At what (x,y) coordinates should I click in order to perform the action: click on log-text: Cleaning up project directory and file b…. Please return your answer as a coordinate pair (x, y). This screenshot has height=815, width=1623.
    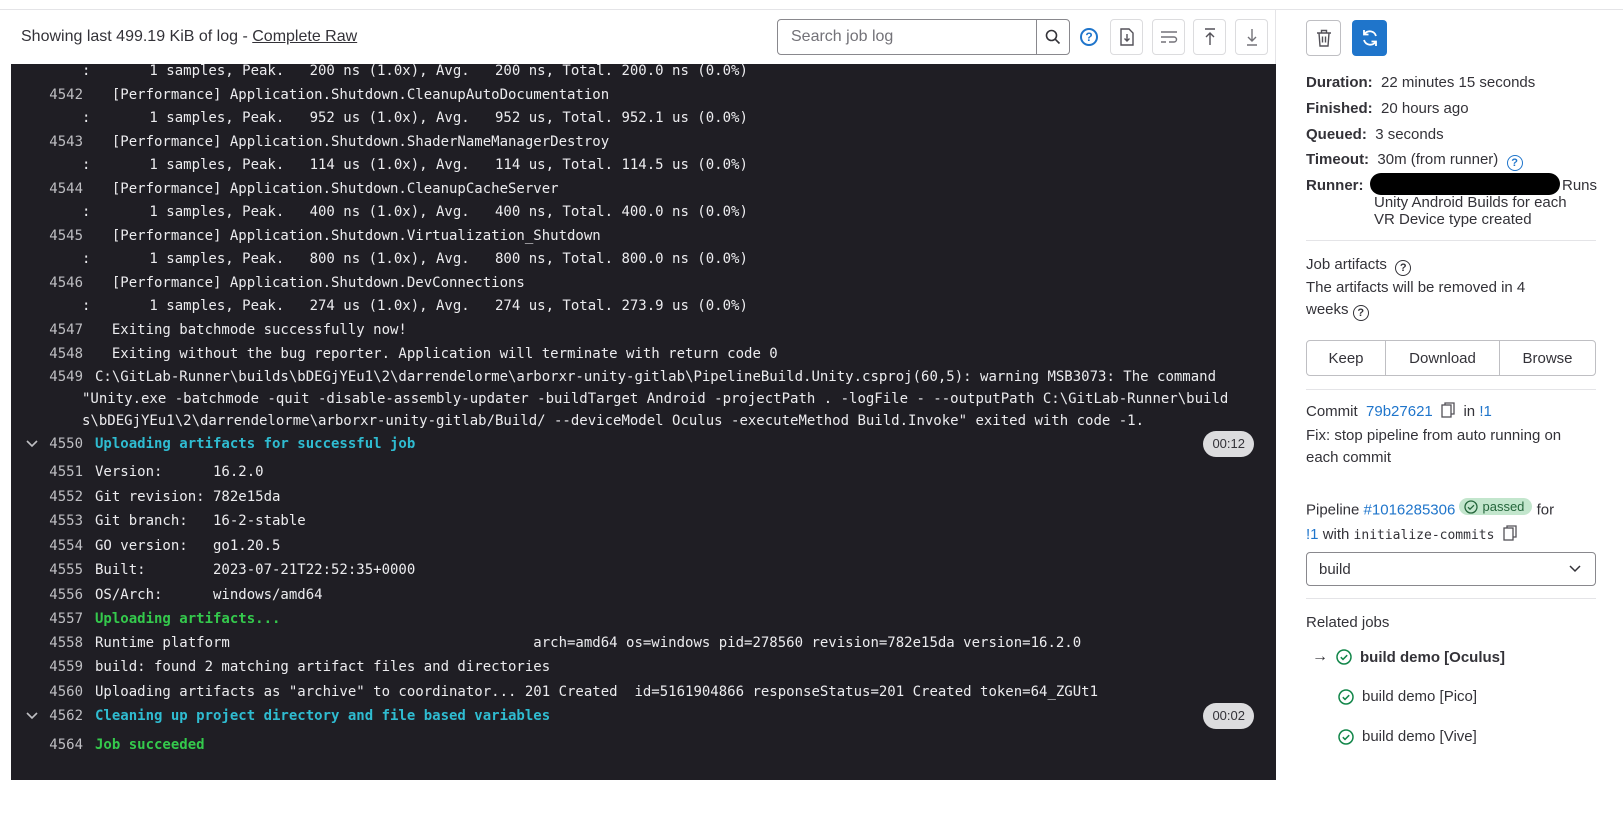
    Looking at the image, I should click on (323, 716).